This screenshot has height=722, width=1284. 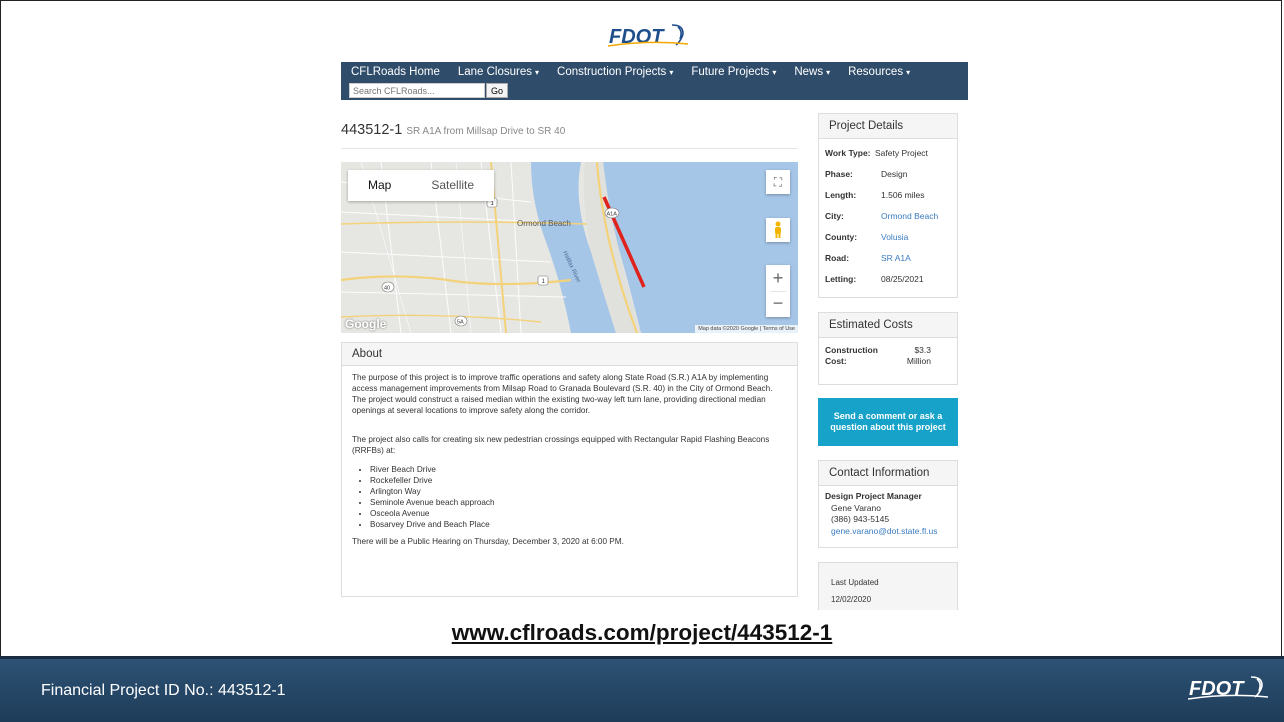 I want to click on nav-item: Lane Closures ▾, so click(x=498, y=72).